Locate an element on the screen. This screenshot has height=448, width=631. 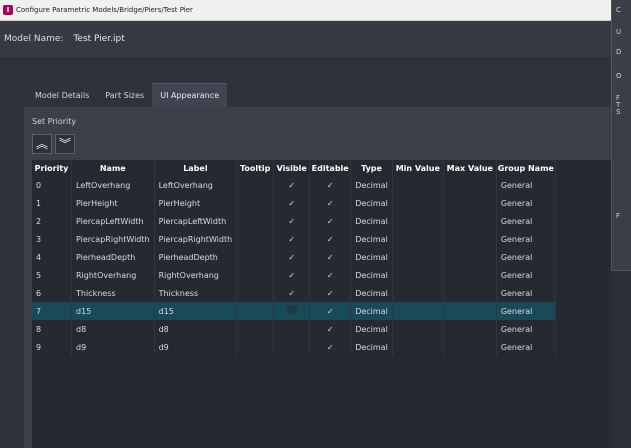
table-cell-priority: 7 is located at coordinates (52, 311).